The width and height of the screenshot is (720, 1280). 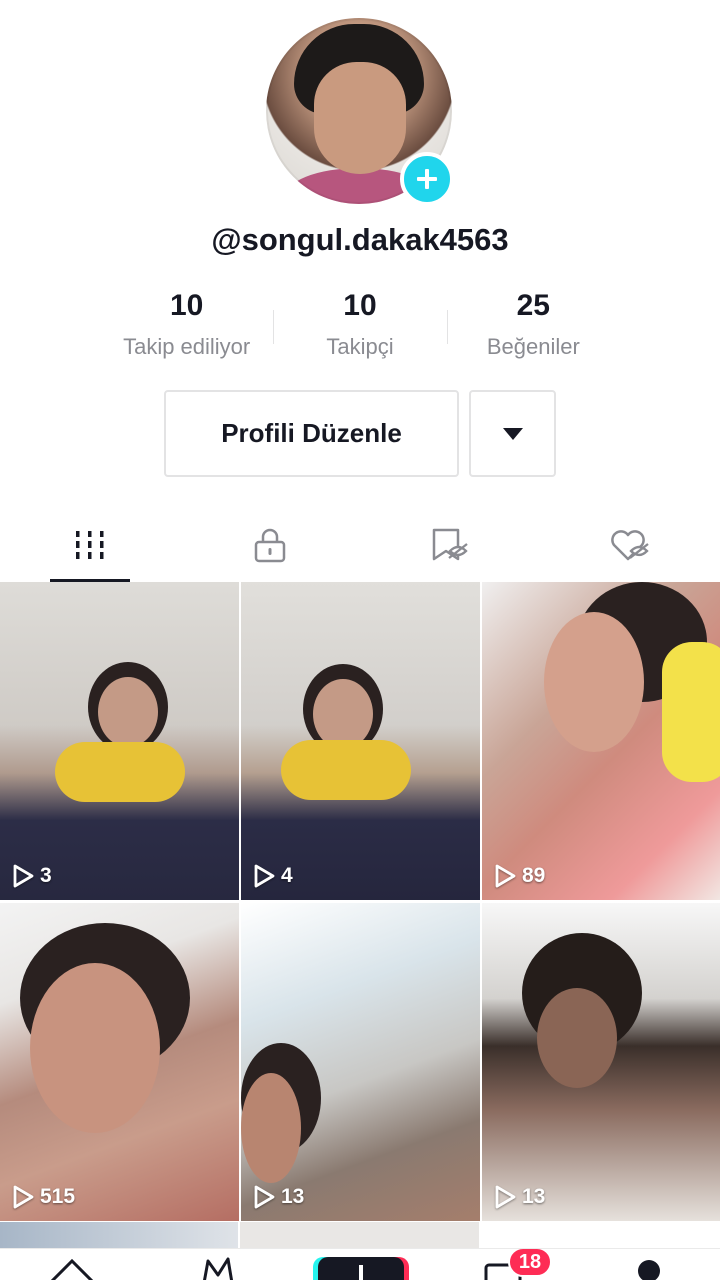 I want to click on tab-favorites, so click(x=450, y=545).